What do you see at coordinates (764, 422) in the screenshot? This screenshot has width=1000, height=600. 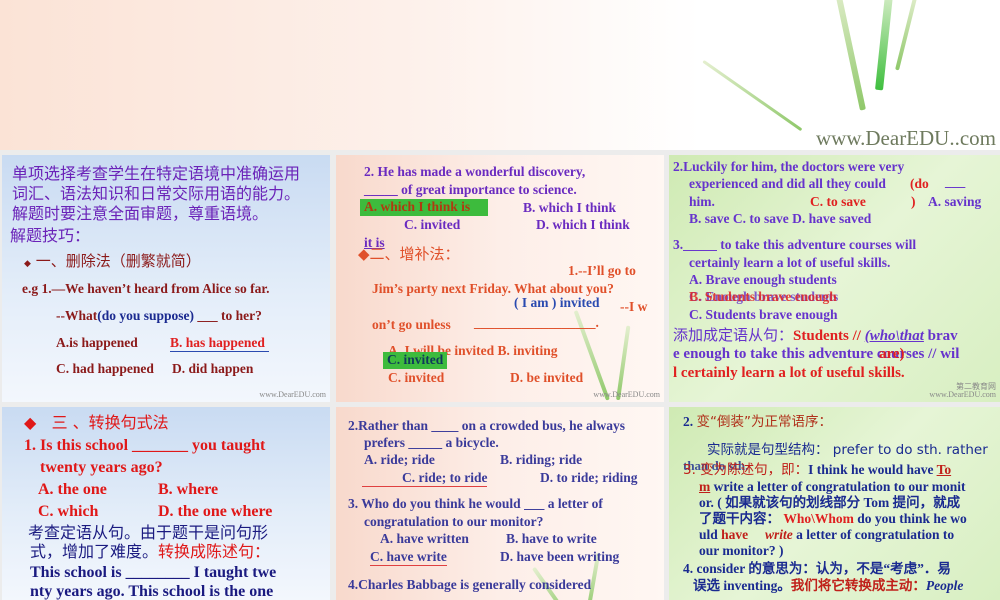 I see `heading-text: 变“倒装”为正常语序：` at bounding box center [764, 422].